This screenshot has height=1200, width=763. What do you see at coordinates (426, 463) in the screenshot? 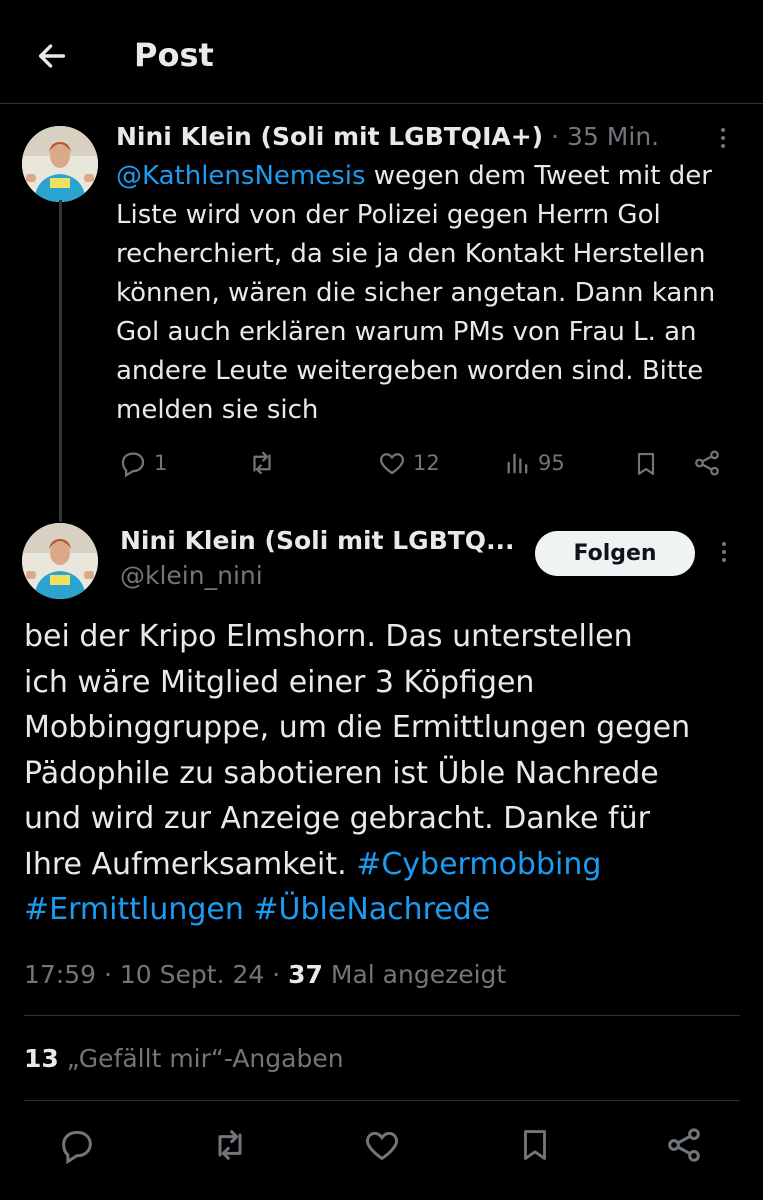
I see `like-count: 12` at bounding box center [426, 463].